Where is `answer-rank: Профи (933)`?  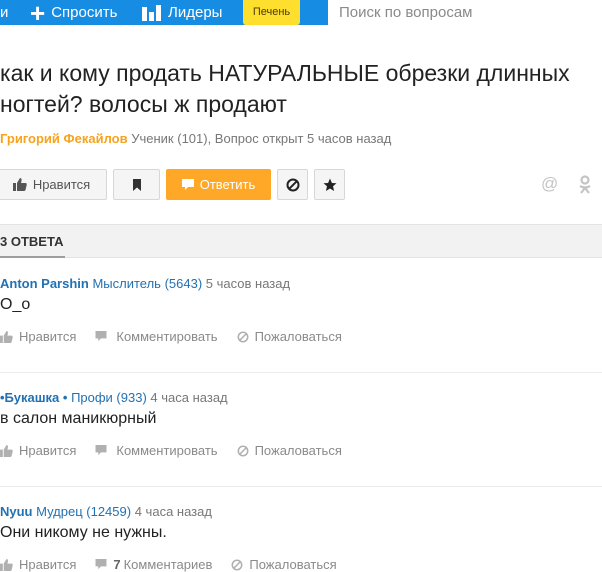
answer-rank: Профи (933) is located at coordinates (109, 397).